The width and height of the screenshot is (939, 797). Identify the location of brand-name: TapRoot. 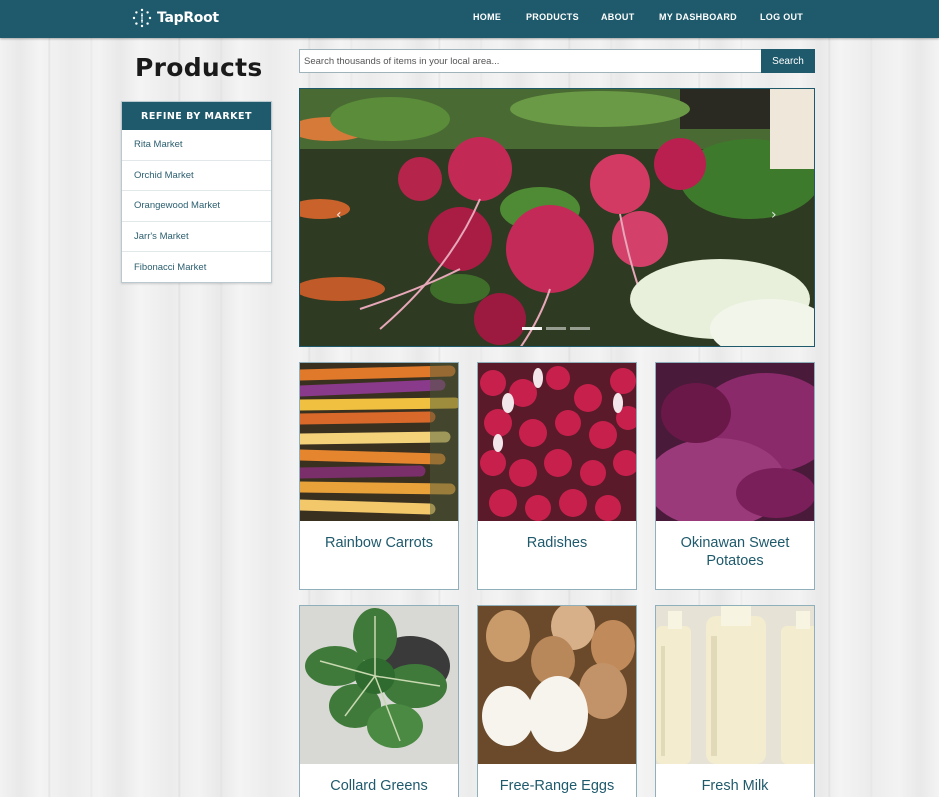
(188, 18).